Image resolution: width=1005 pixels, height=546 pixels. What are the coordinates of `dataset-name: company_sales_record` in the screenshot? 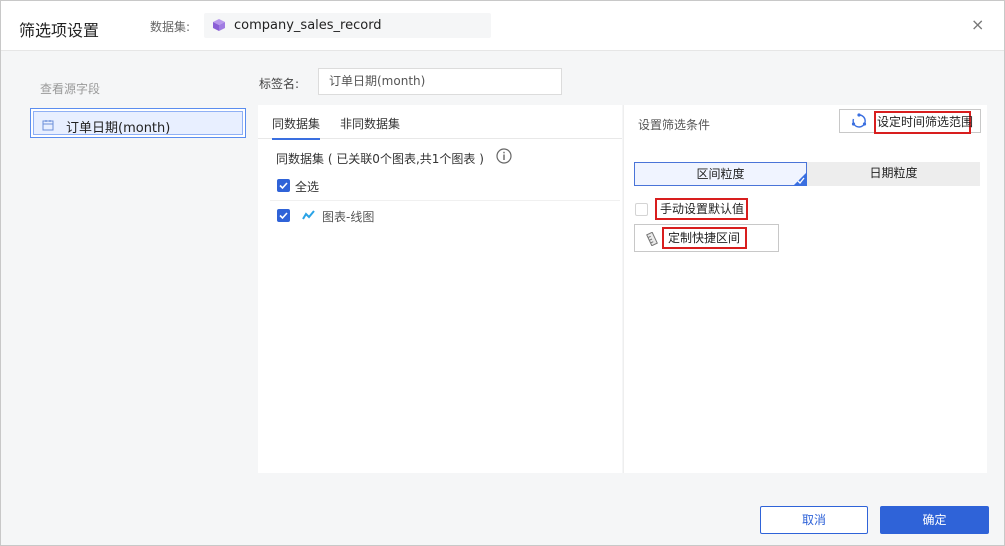 It's located at (308, 25).